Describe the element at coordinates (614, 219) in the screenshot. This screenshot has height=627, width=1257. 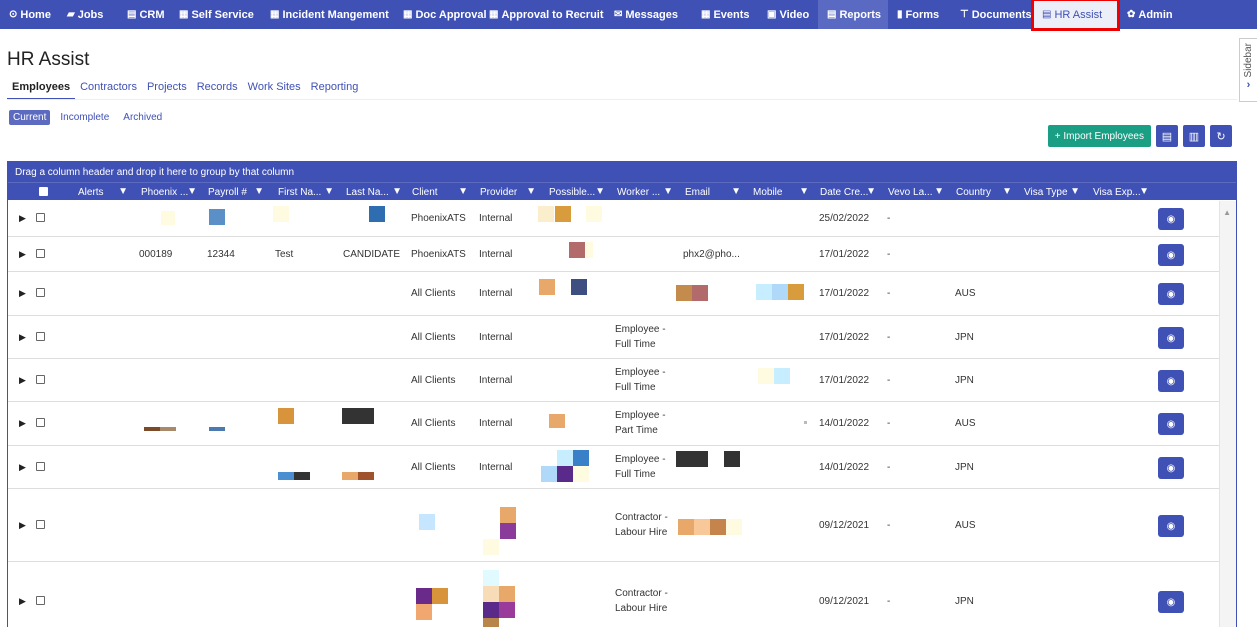
I see `table-row: ▶ PhoenixATS Internal 25/02/2022 - ◉` at that location.